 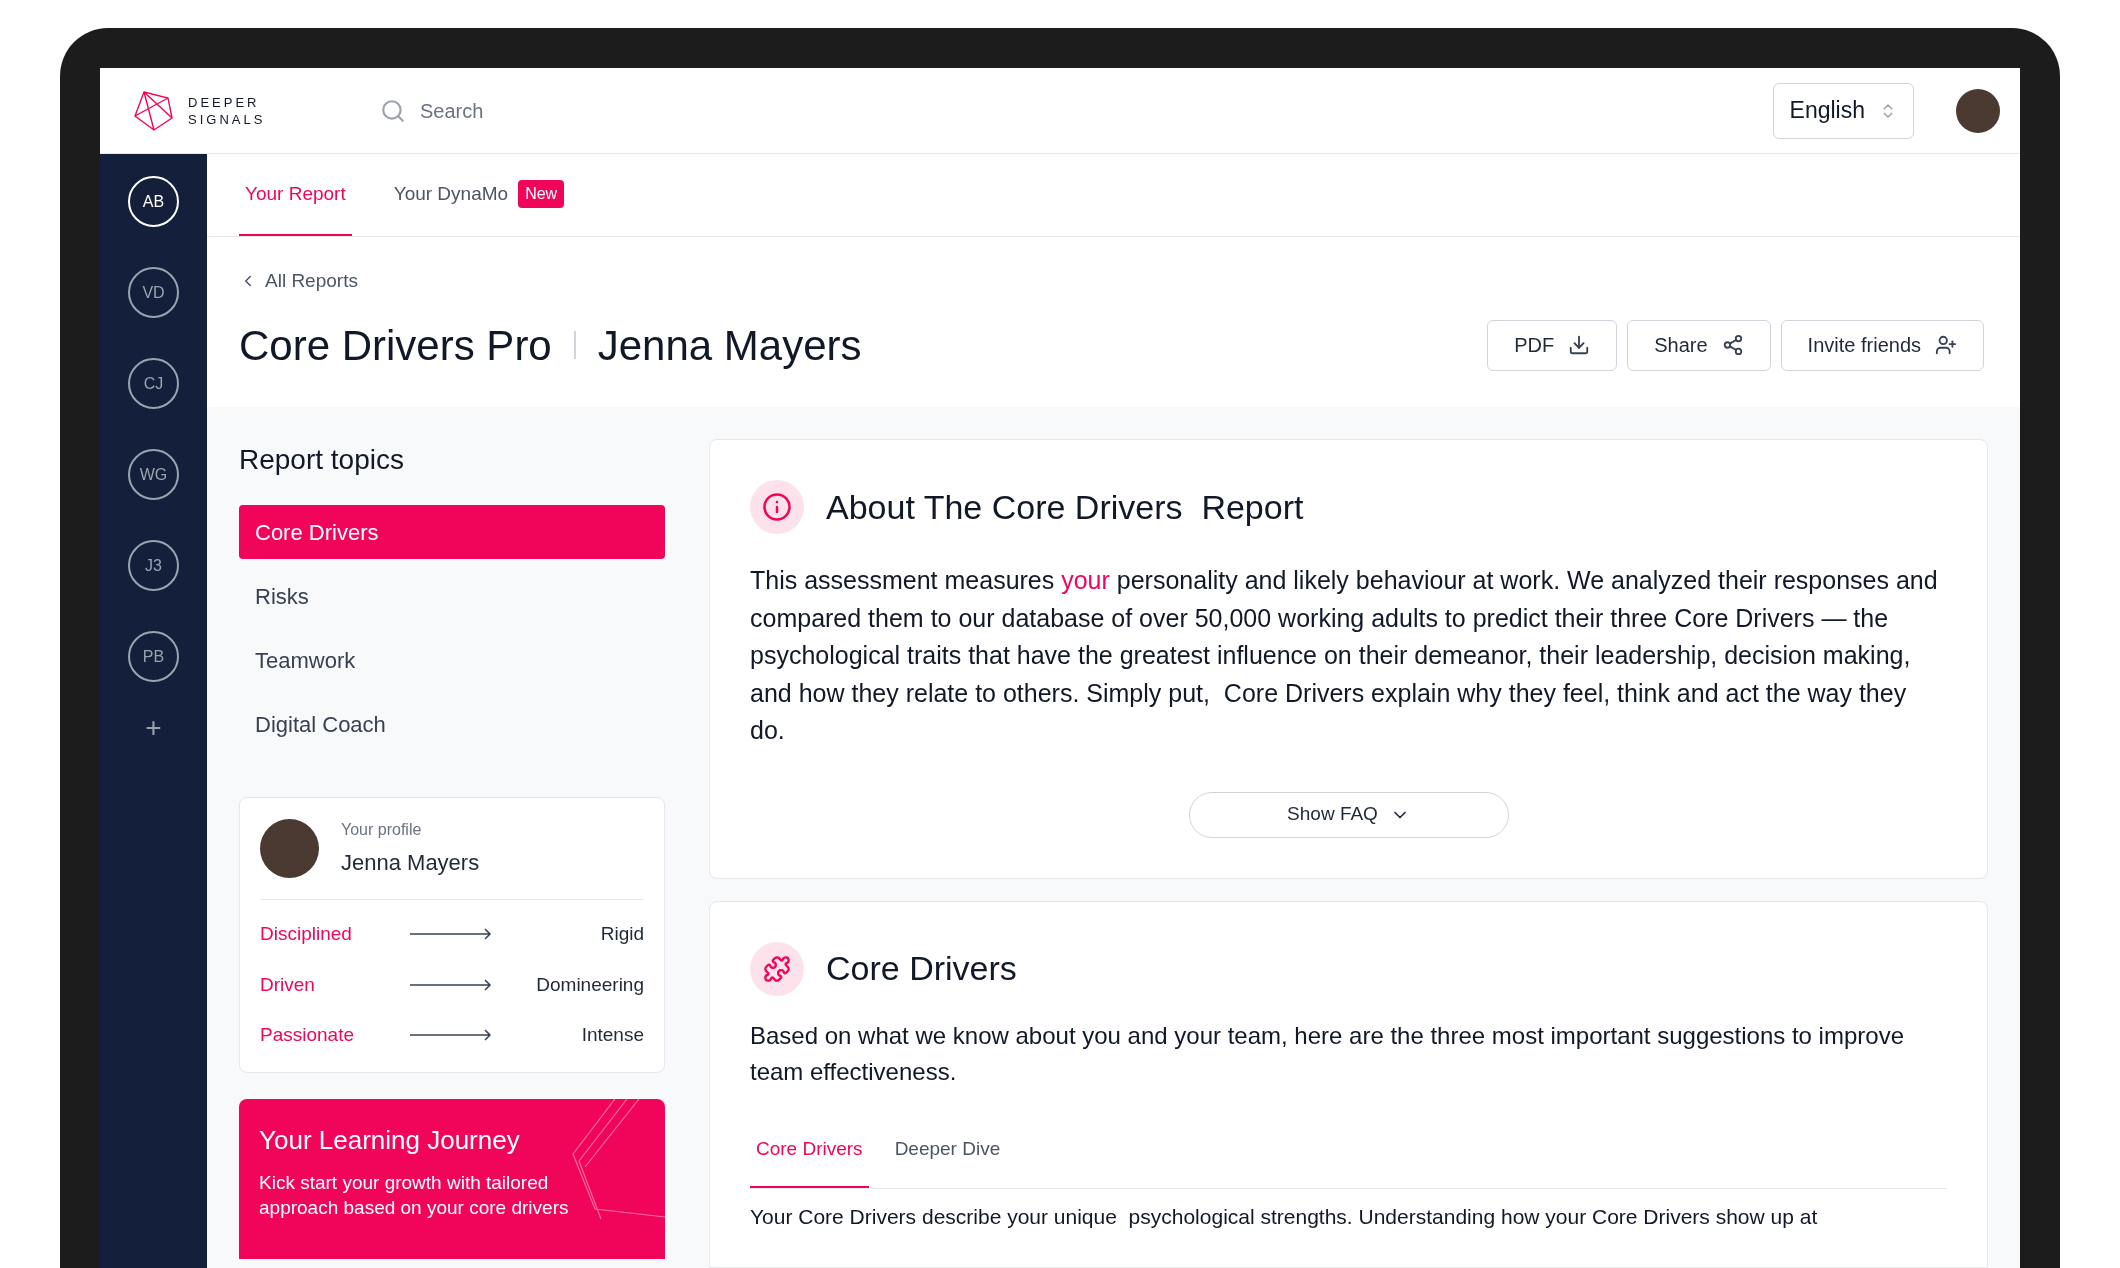 I want to click on logo-icon, so click(x=153, y=110).